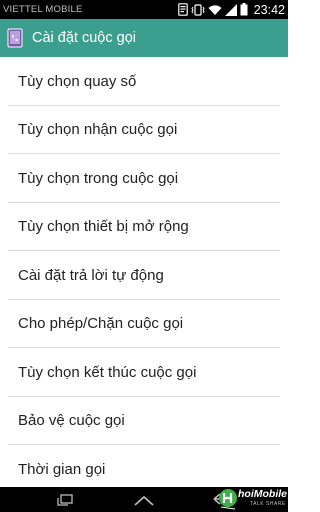 The image size is (320, 512). I want to click on signal-icon, so click(230, 9).